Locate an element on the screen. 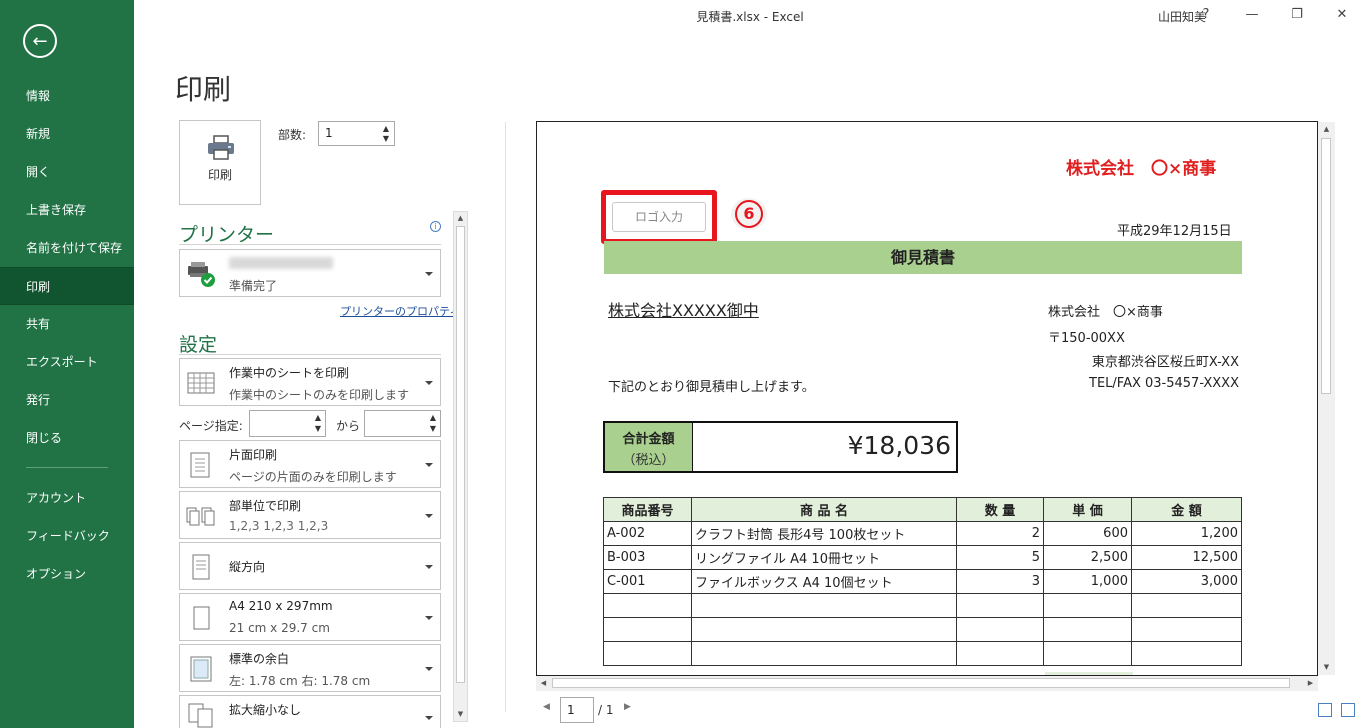 The image size is (1366, 728). table-cell: 2 is located at coordinates (1000, 533).